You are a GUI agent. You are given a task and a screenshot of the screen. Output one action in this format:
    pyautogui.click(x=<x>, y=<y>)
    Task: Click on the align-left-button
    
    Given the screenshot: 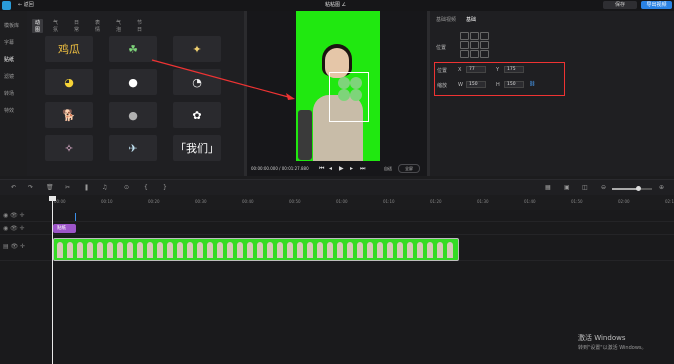 What is the action you would take?
    pyautogui.click(x=464, y=45)
    